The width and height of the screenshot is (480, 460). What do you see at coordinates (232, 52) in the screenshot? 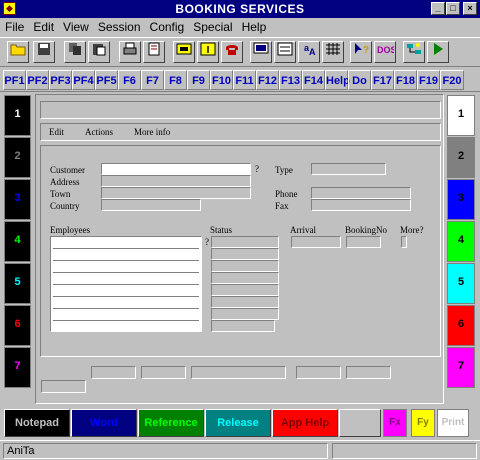
I see `phone-icon` at bounding box center [232, 52].